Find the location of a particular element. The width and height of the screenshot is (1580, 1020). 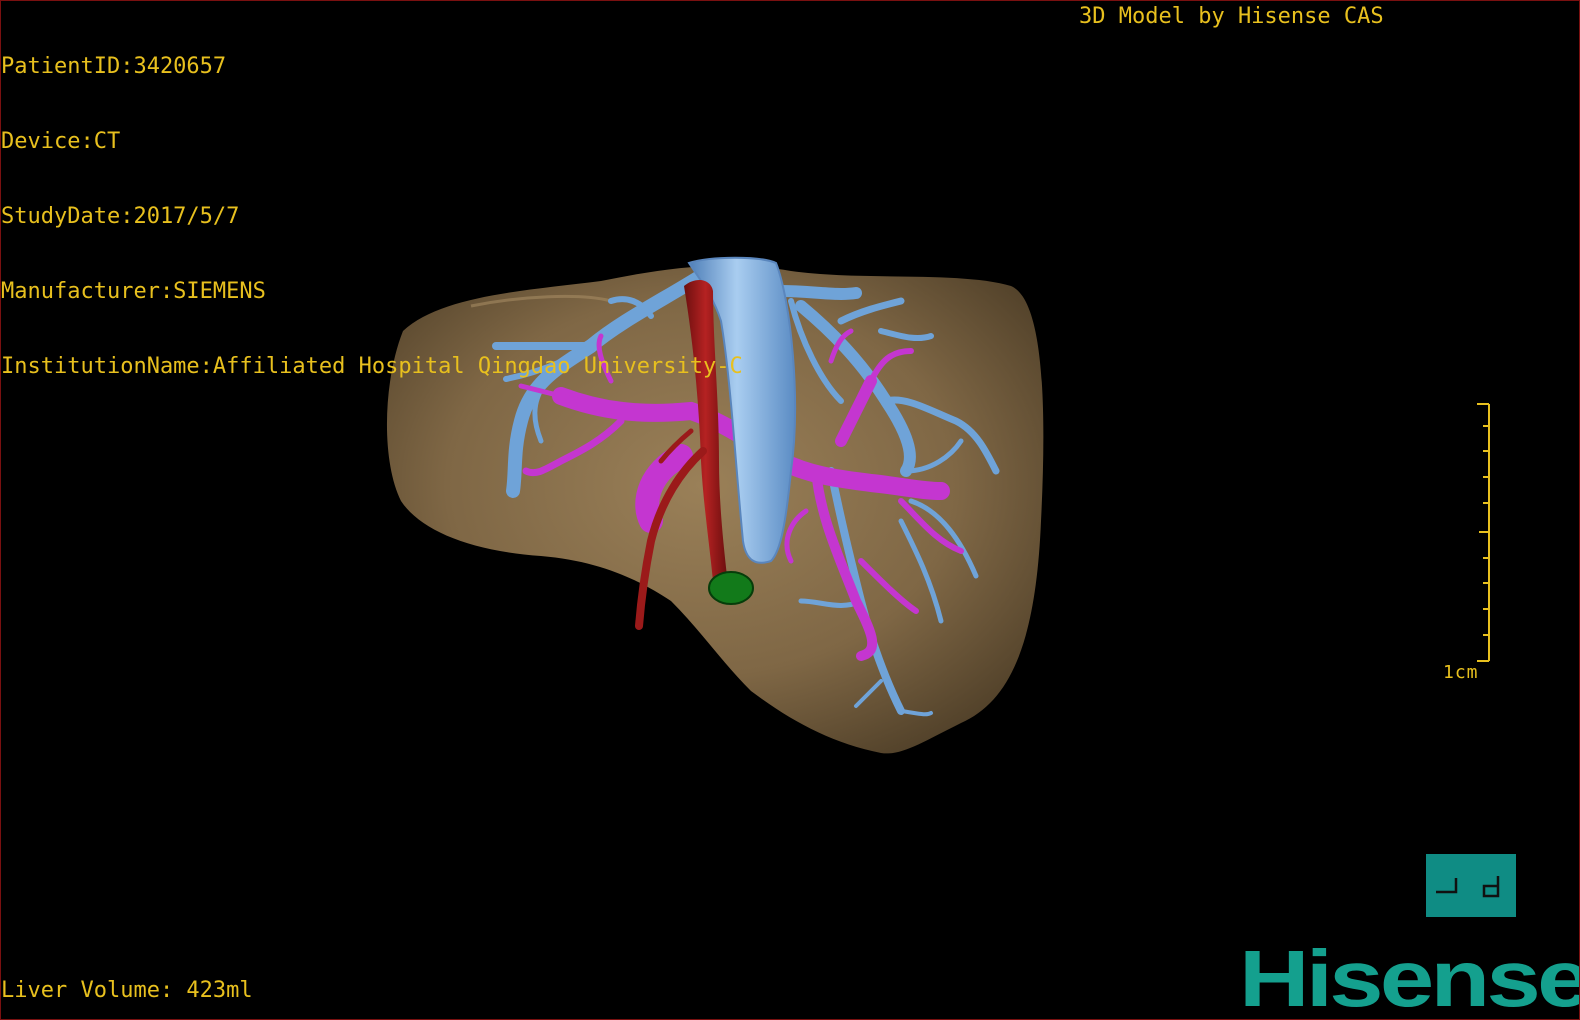

device: Device:CT is located at coordinates (61, 141).